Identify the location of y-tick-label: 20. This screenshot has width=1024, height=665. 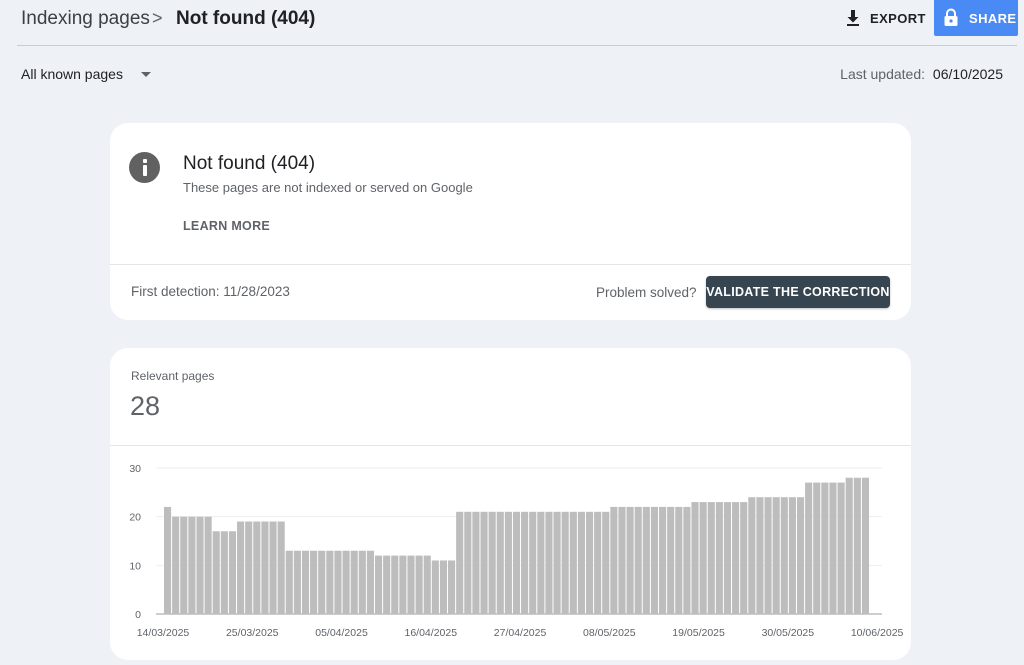
(135, 518).